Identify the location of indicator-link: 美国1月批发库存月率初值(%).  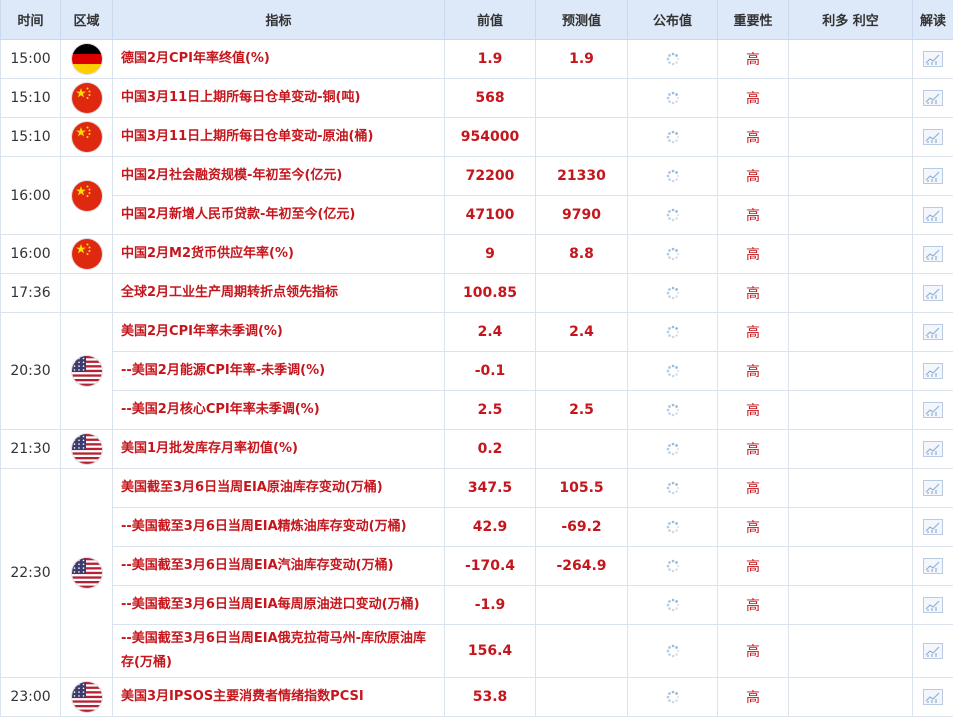
(278, 449).